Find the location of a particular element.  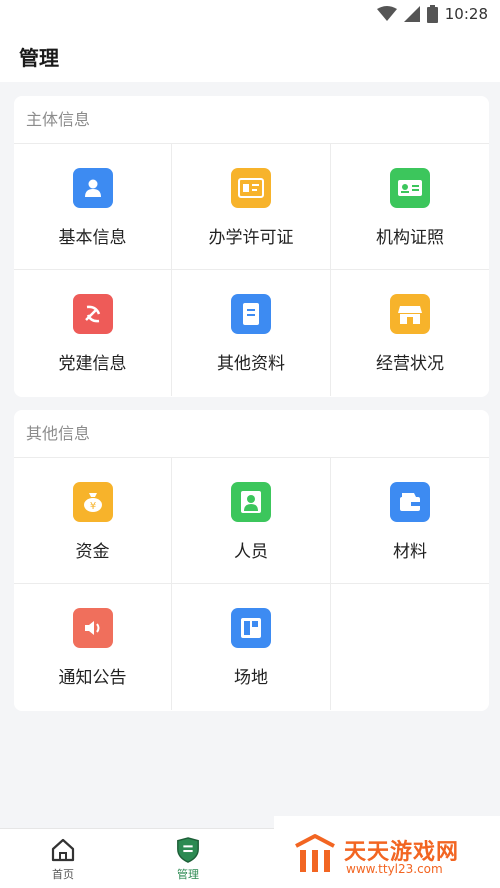

user-card-icon is located at coordinates (92, 188).